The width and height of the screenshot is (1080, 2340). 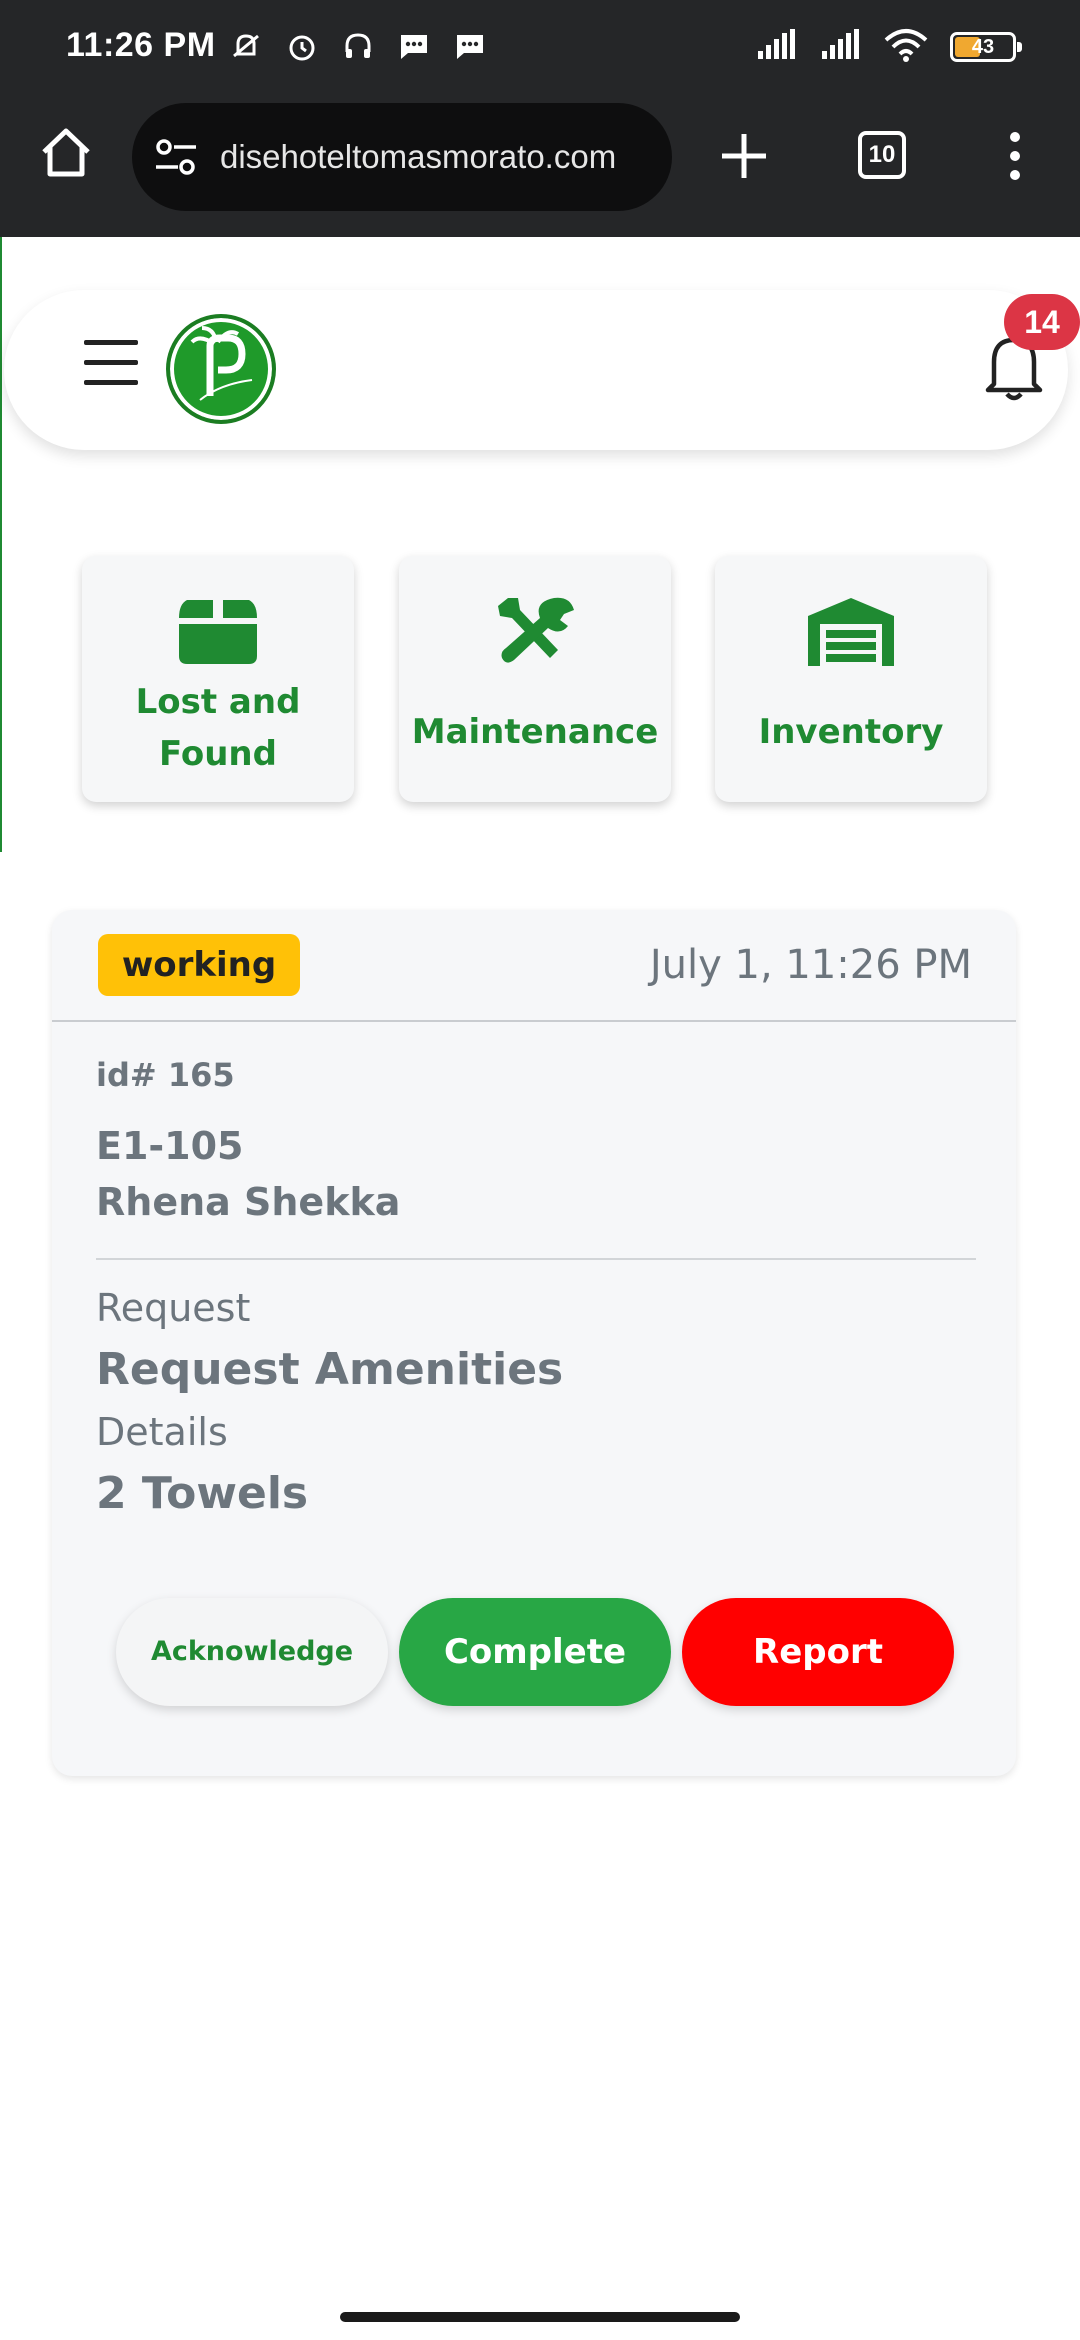 What do you see at coordinates (199, 965) in the screenshot?
I see `status-badge: working` at bounding box center [199, 965].